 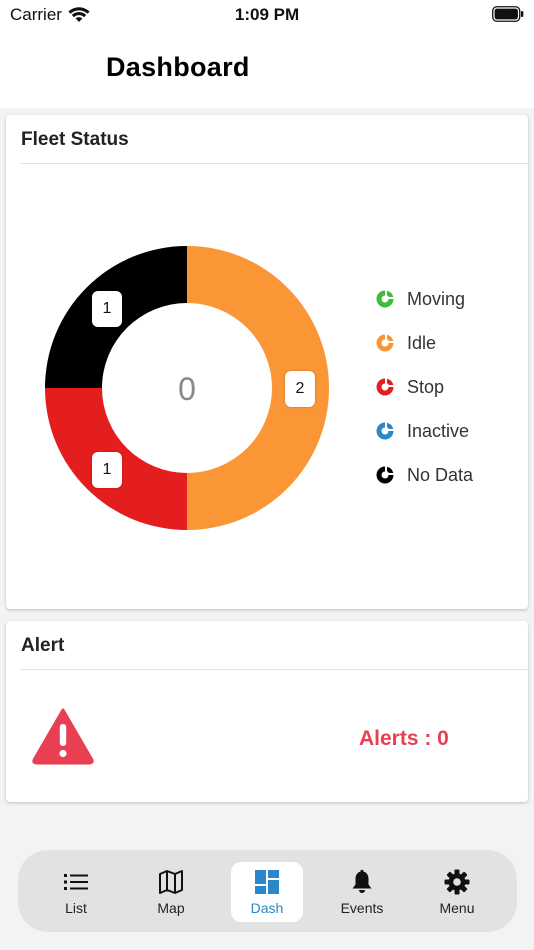 I want to click on legend-label: Stop, so click(x=426, y=386).